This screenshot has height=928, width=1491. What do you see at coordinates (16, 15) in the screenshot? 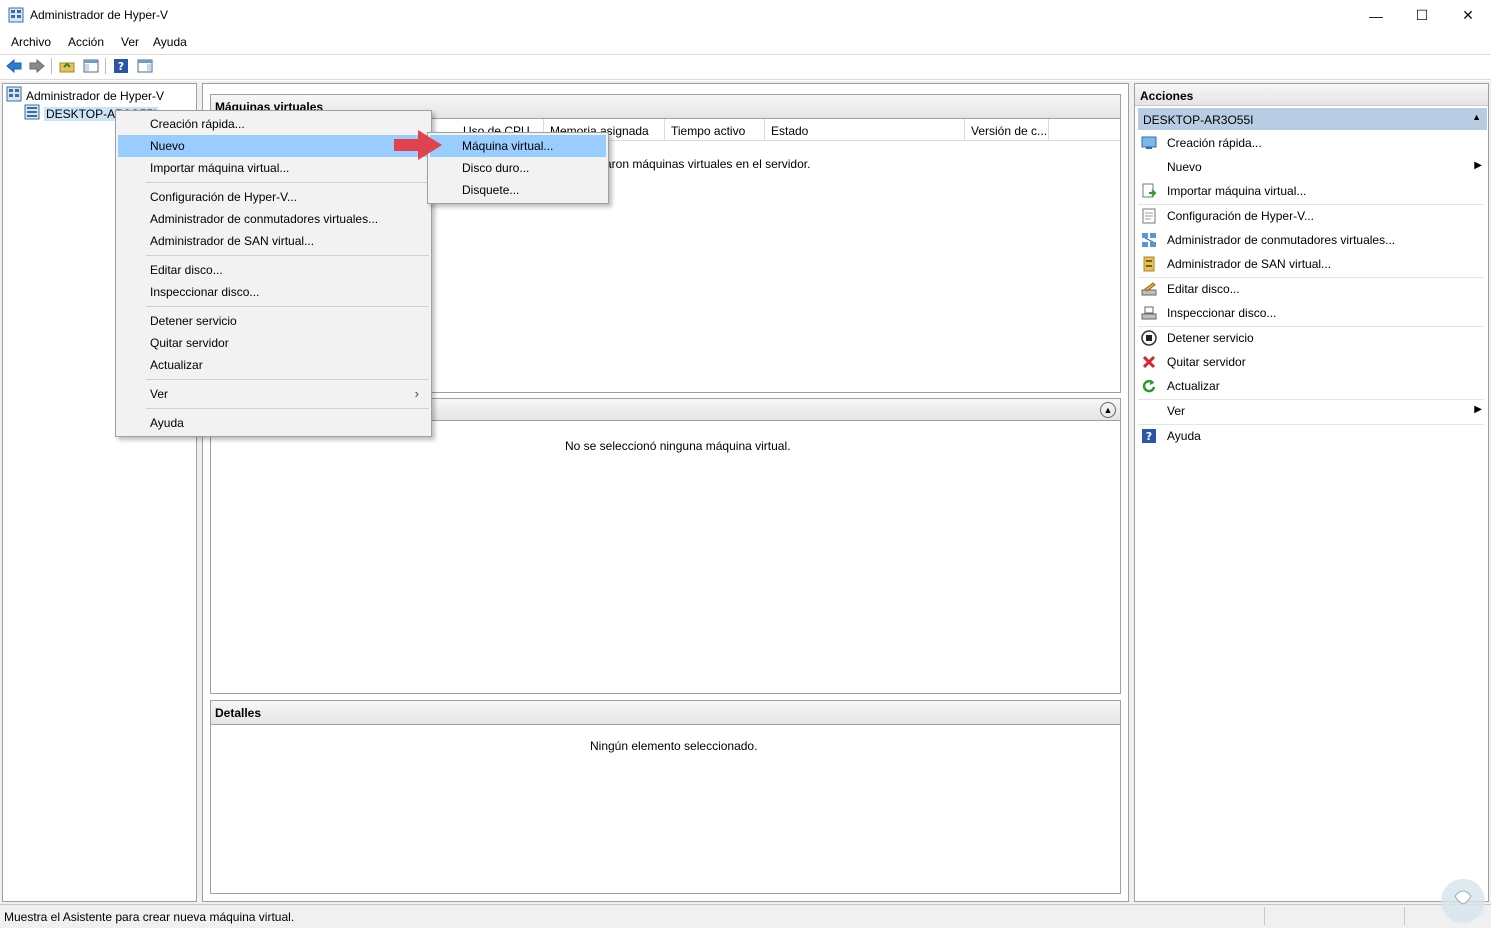
I see `hyper-v-app-icon` at bounding box center [16, 15].